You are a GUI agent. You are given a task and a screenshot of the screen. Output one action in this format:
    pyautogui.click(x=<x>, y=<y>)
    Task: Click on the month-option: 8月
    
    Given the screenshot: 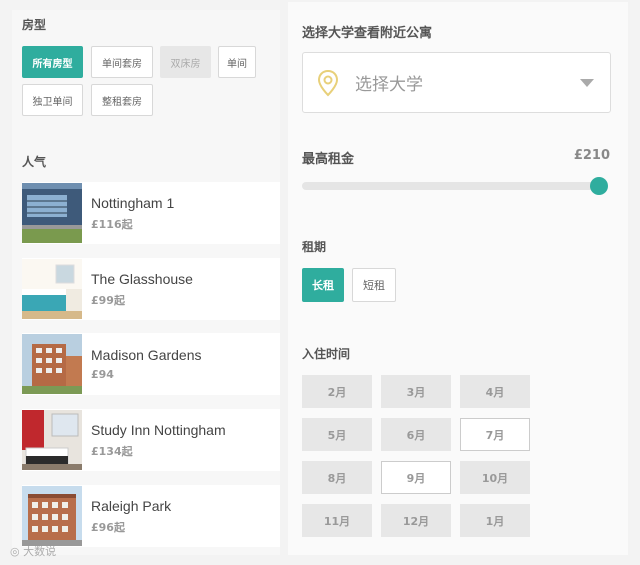 What is the action you would take?
    pyautogui.click(x=337, y=477)
    